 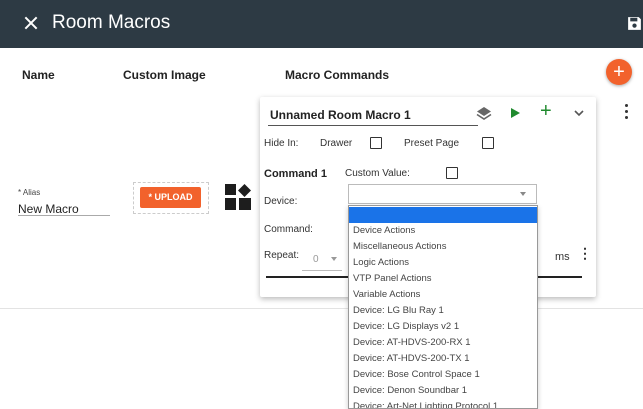 What do you see at coordinates (488, 143) in the screenshot?
I see `preset-page-checkbox` at bounding box center [488, 143].